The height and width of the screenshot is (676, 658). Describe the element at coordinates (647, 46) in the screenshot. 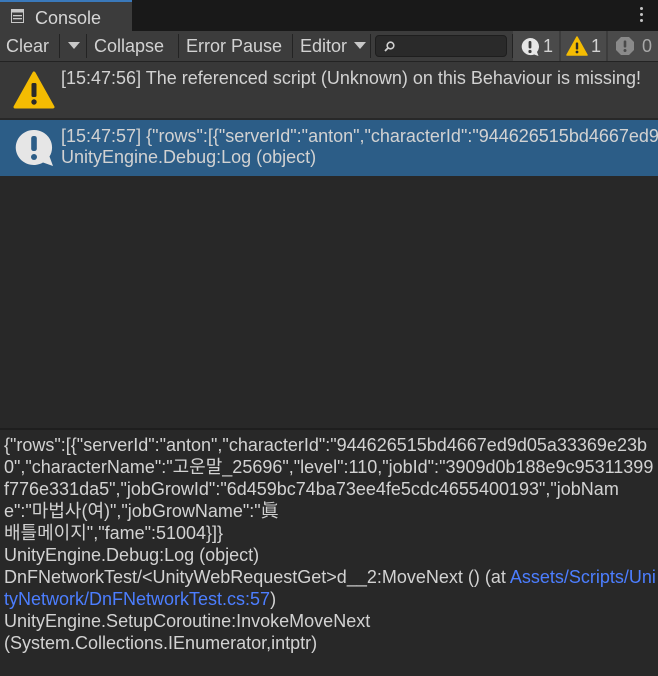

I see `error-count: 0` at that location.